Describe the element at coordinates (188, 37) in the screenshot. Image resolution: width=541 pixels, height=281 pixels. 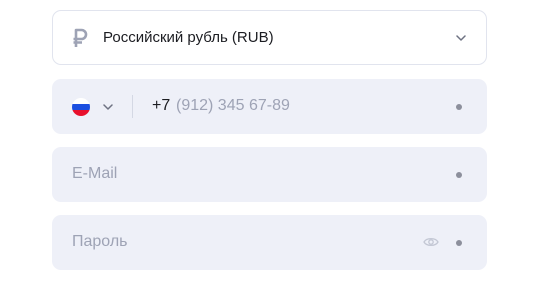
I see `currency-selected-value: Российский рубль (RUB)` at that location.